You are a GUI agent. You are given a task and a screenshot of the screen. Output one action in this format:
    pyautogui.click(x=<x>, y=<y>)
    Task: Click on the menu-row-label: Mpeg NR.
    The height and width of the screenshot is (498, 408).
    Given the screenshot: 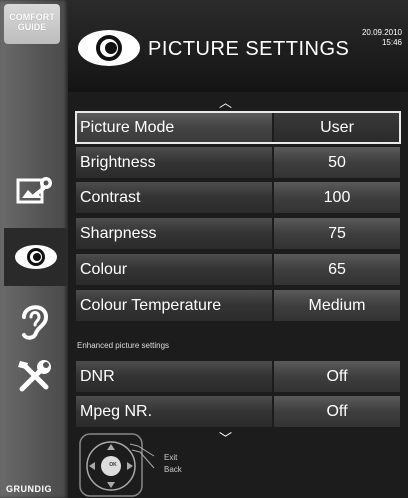 What is the action you would take?
    pyautogui.click(x=174, y=411)
    